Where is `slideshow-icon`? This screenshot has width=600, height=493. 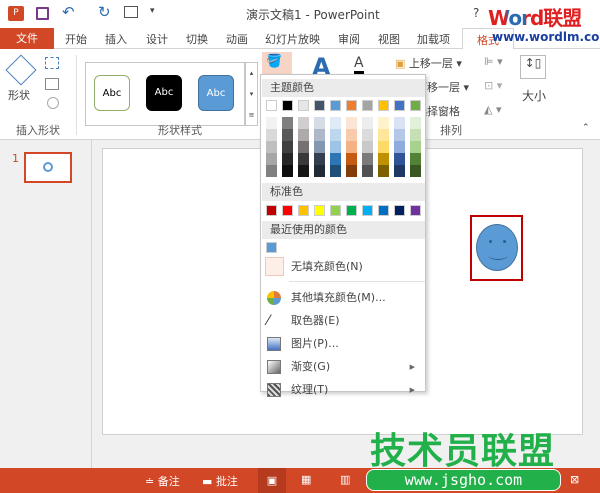
slideshow-icon is located at coordinates (131, 12).